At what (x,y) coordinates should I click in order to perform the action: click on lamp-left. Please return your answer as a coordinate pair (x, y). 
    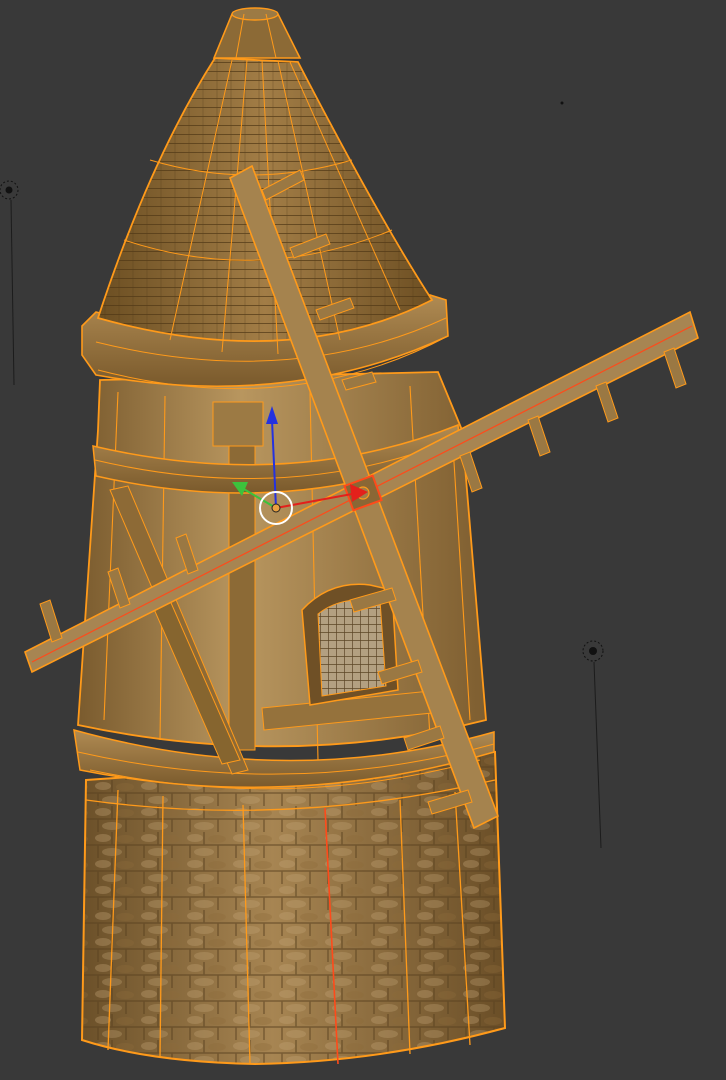
    Looking at the image, I should click on (9, 283).